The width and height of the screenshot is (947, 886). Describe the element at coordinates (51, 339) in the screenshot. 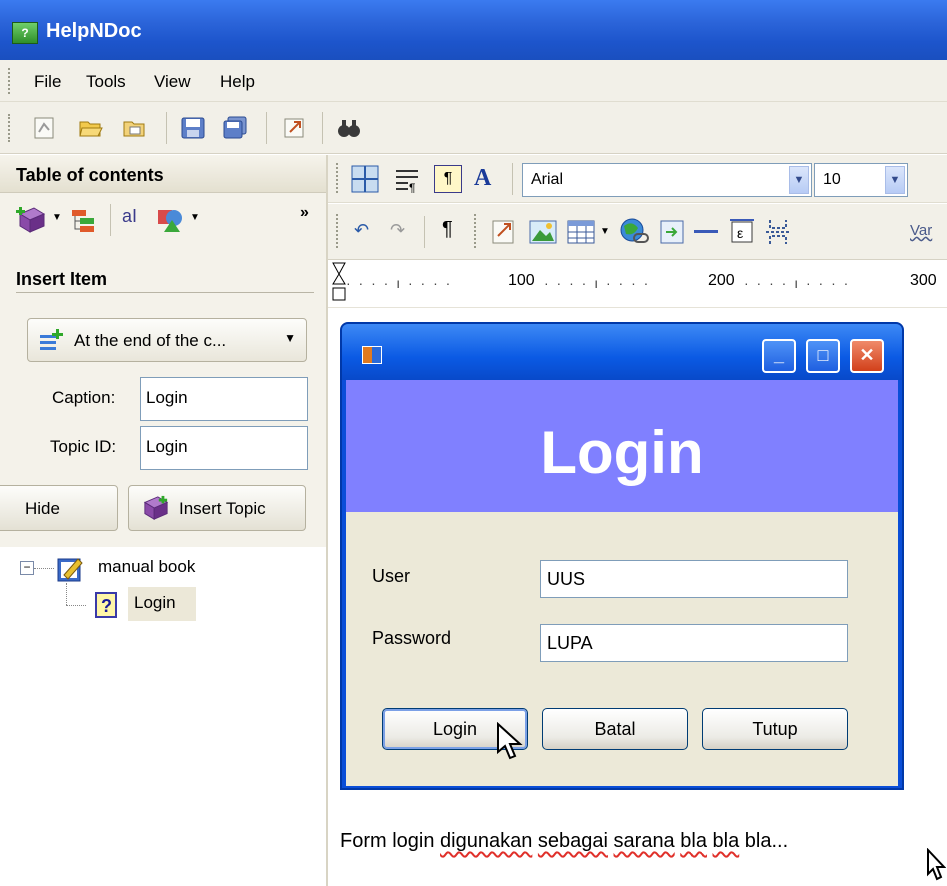

I see `insert-position-icon` at that location.